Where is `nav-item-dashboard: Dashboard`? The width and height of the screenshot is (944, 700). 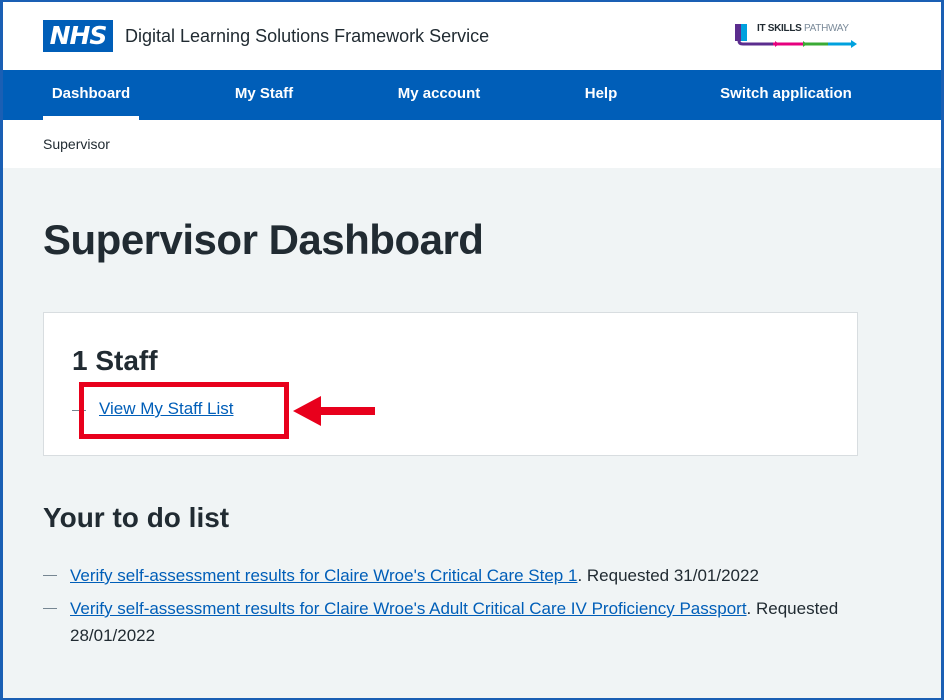 nav-item-dashboard: Dashboard is located at coordinates (91, 95).